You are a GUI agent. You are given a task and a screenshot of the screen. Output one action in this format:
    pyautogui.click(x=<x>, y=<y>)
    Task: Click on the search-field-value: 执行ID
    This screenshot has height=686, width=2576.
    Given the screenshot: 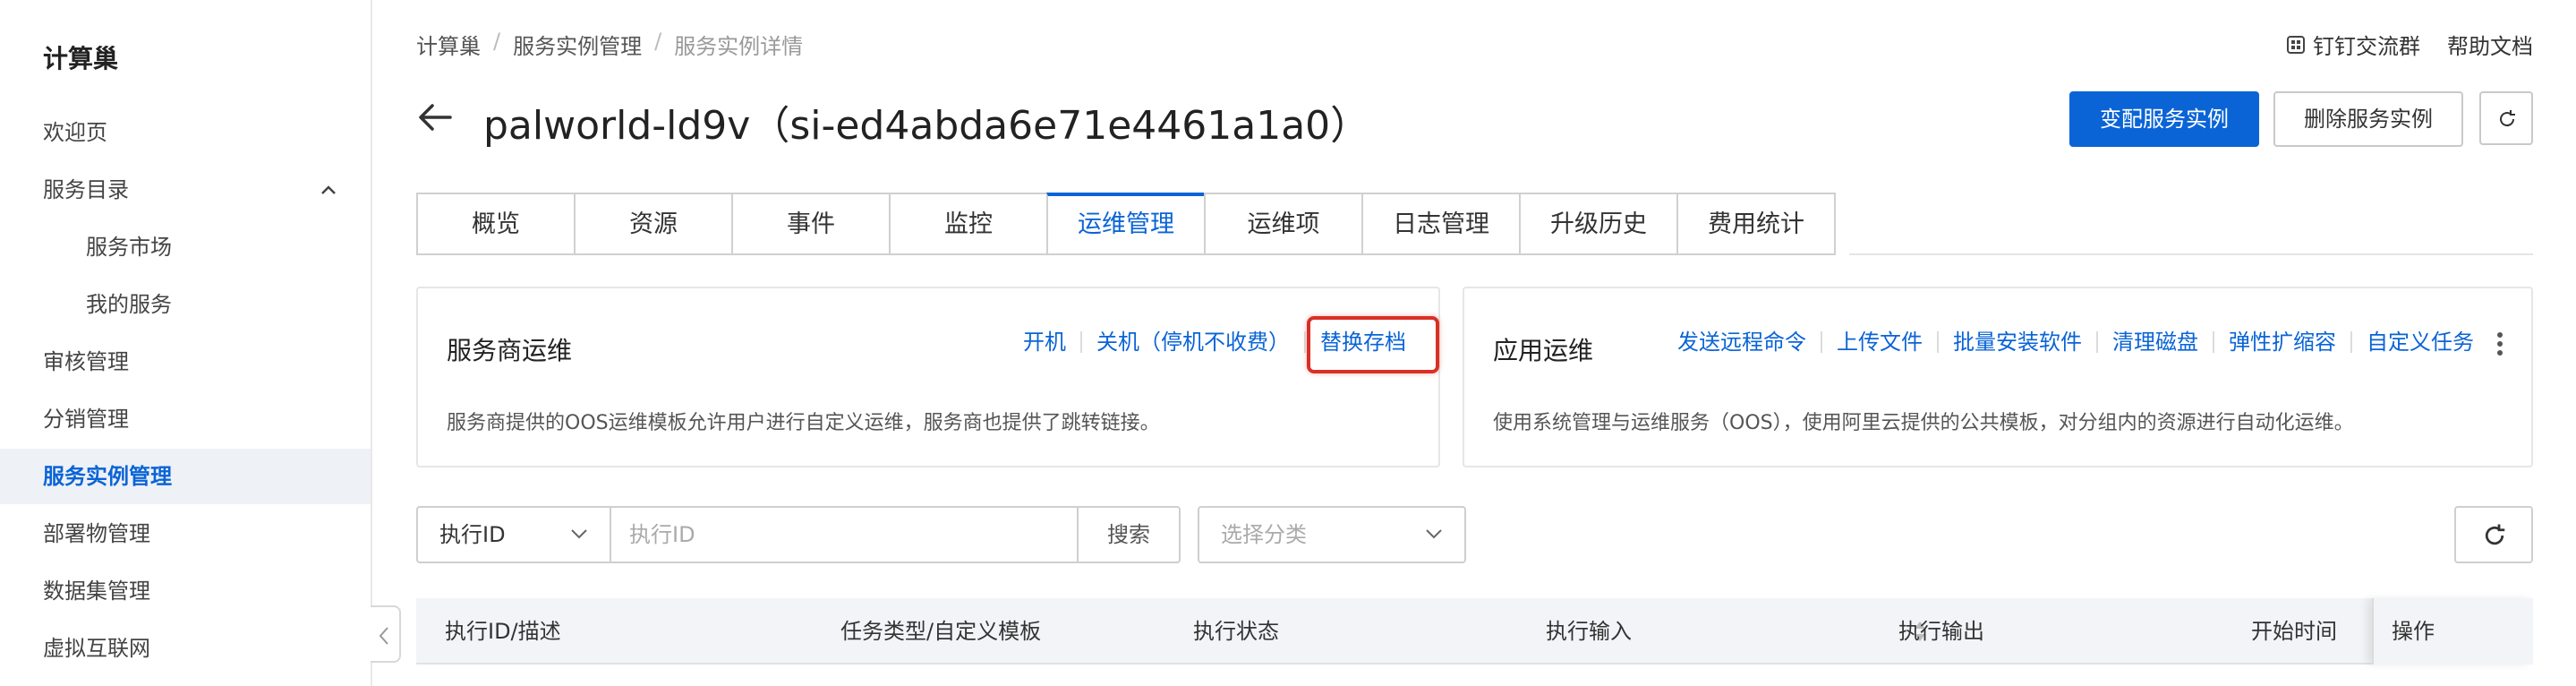 What is the action you would take?
    pyautogui.click(x=472, y=534)
    